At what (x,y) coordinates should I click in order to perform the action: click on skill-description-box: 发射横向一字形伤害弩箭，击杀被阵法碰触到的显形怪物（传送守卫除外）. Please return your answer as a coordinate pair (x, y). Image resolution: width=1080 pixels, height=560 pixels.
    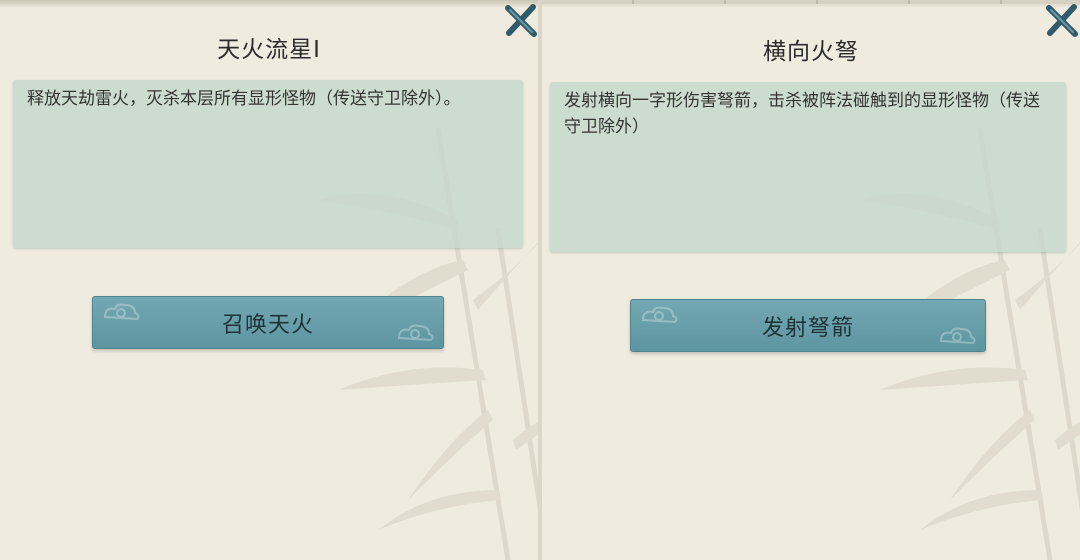
    Looking at the image, I should click on (808, 167).